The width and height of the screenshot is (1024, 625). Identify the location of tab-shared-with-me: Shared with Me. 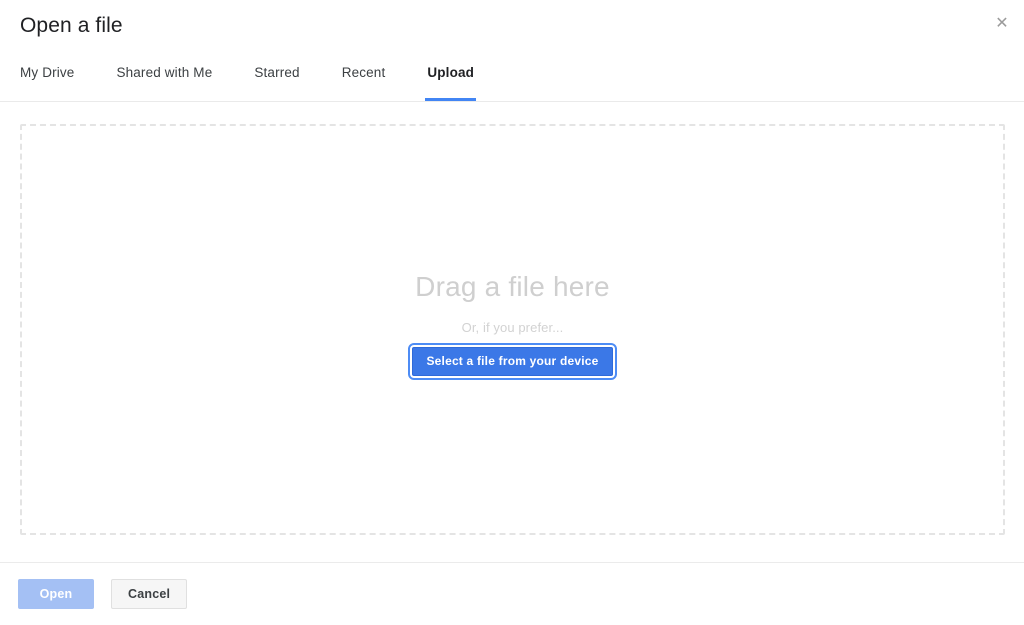
(164, 78).